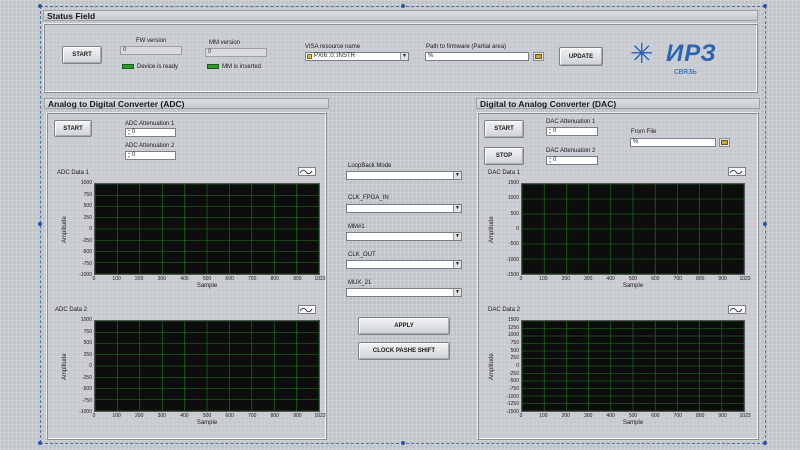  What do you see at coordinates (700, 416) in the screenshot?
I see `dac-chart2-x-tick: 800` at bounding box center [700, 416].